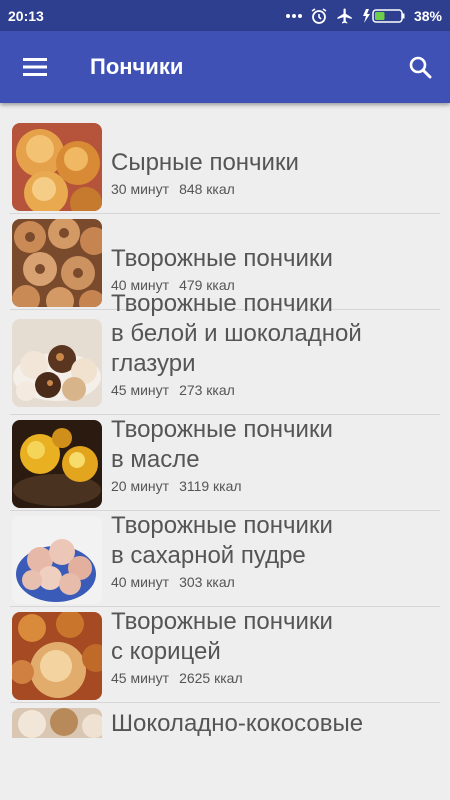 This screenshot has width=450, height=800. Describe the element at coordinates (293, 16) in the screenshot. I see `more-dots-icon` at that location.